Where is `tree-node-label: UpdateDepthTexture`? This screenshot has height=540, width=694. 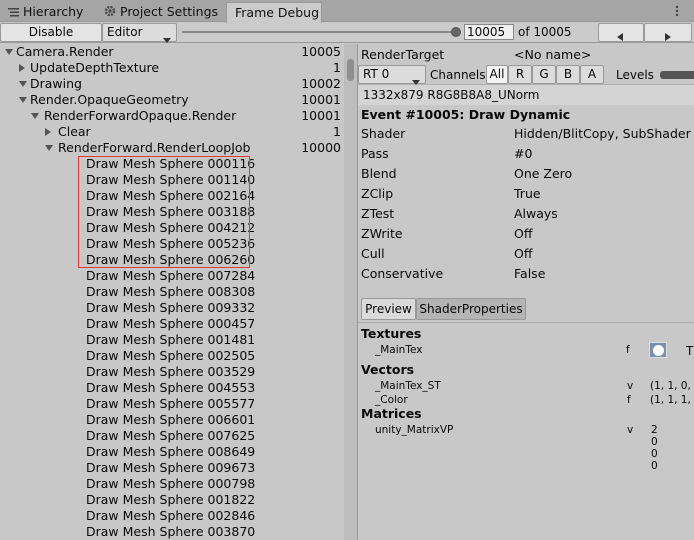
tree-node-label: UpdateDepthTexture is located at coordinates (95, 67).